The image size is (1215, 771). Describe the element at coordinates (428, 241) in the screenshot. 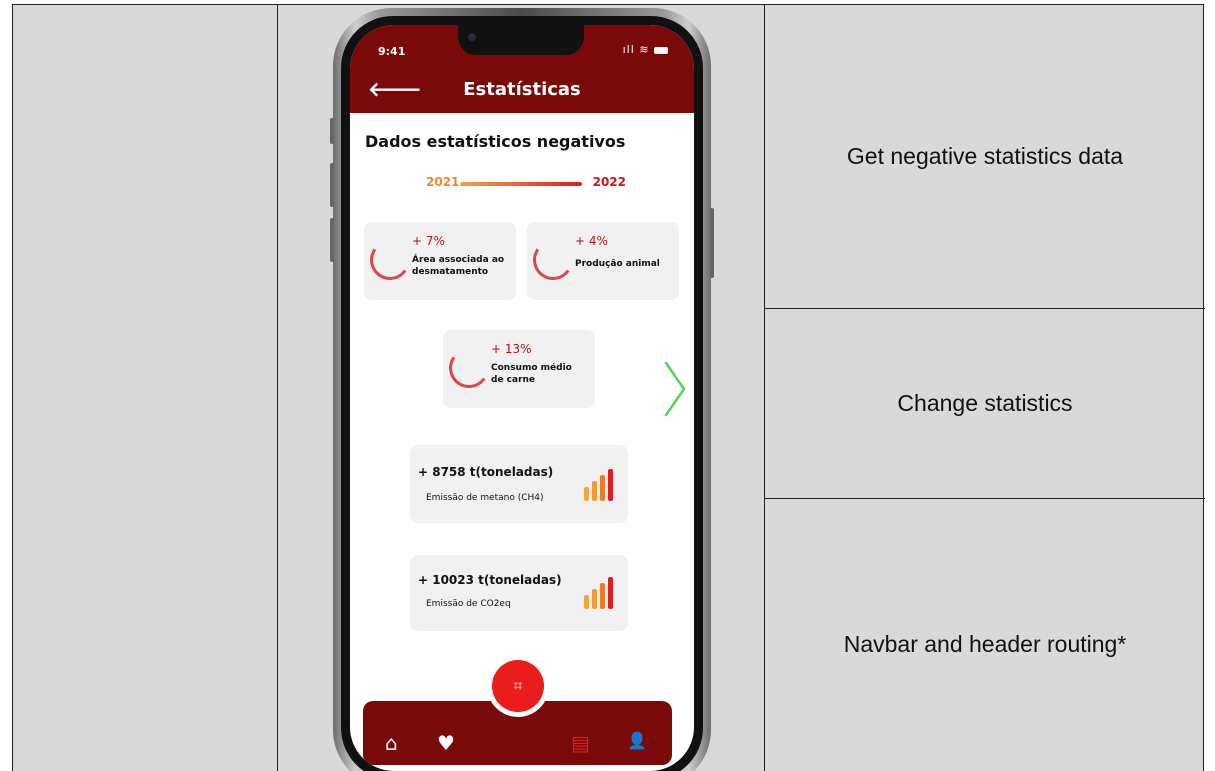

I see `stat-percent: + 7%` at that location.